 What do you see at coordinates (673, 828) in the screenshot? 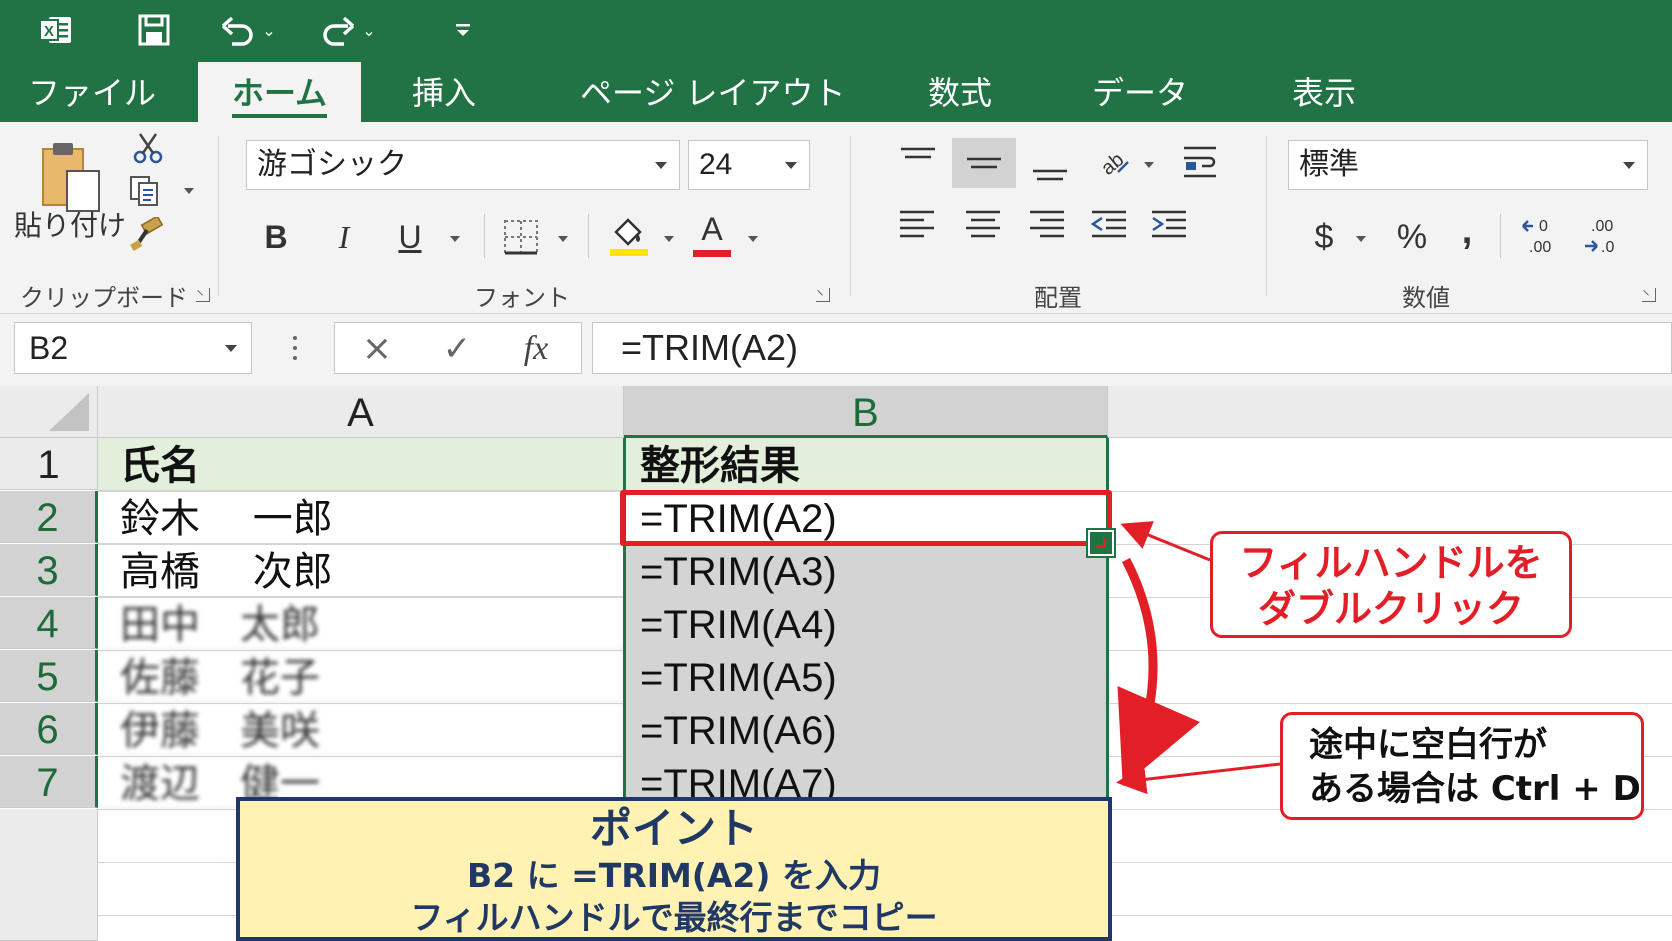
I see `point-title: ポイント` at bounding box center [673, 828].